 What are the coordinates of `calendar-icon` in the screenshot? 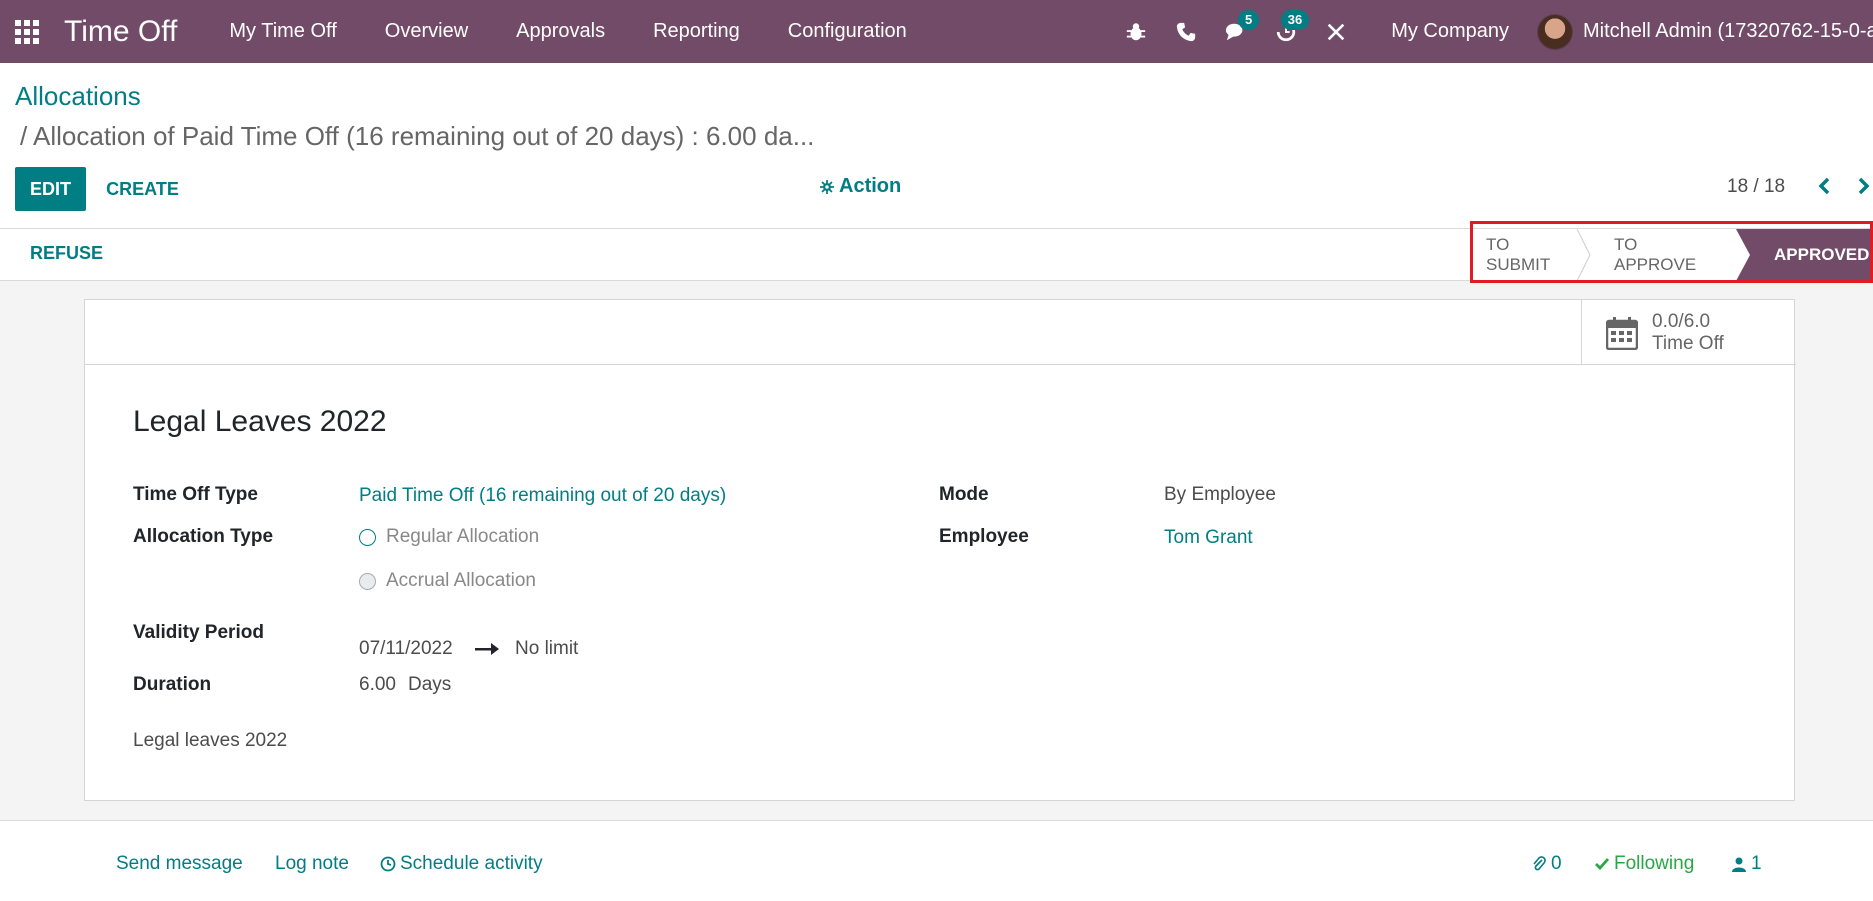 It's located at (1622, 333).